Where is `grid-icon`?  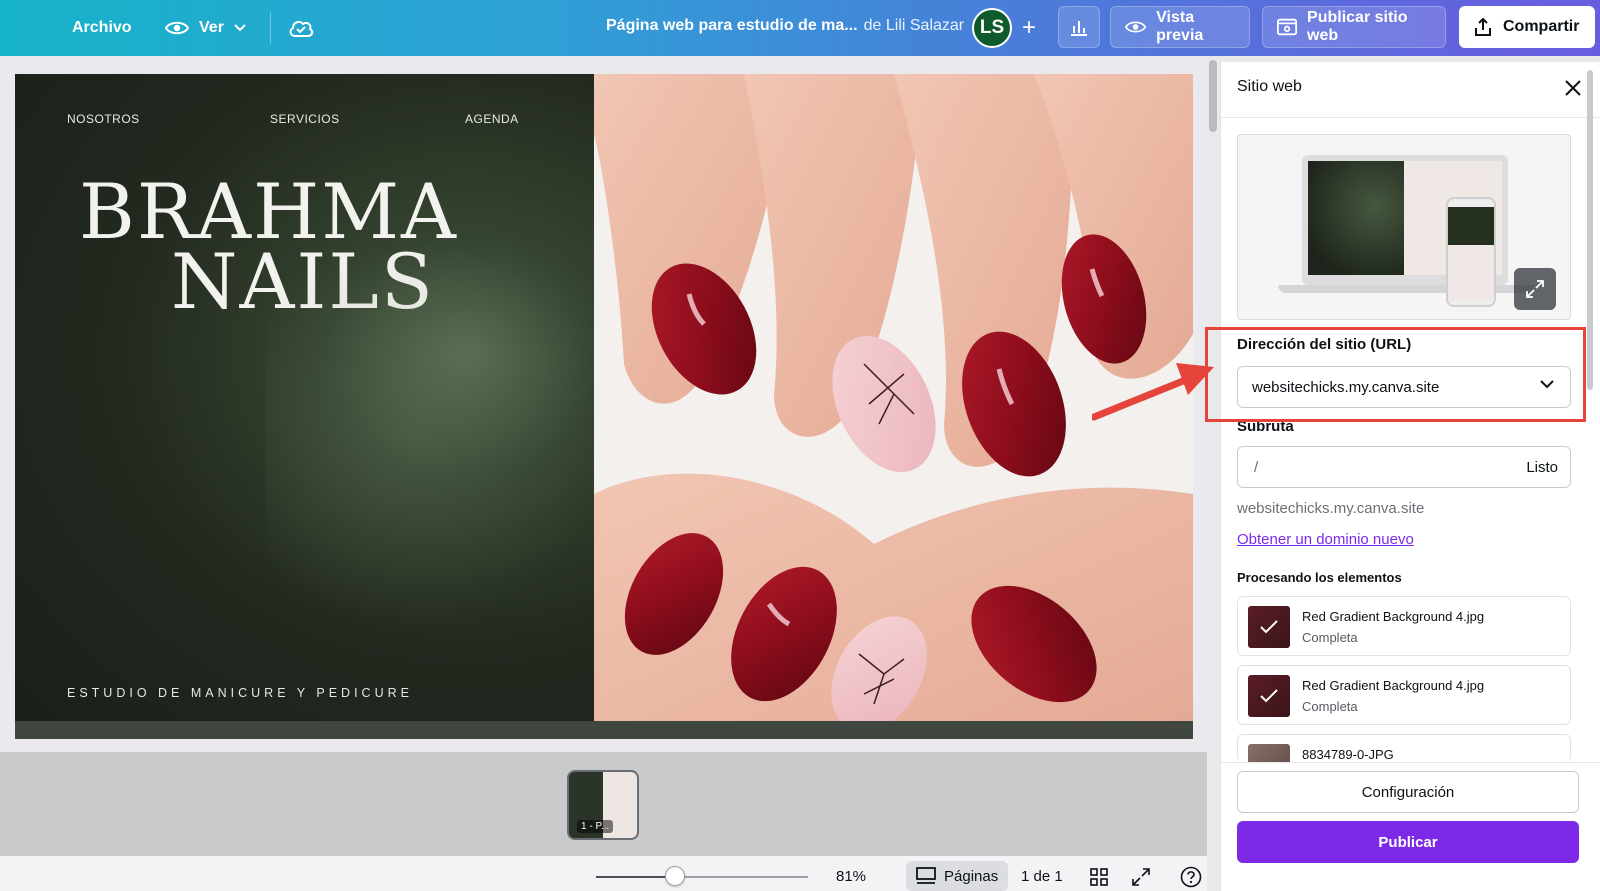
grid-icon is located at coordinates (1099, 877).